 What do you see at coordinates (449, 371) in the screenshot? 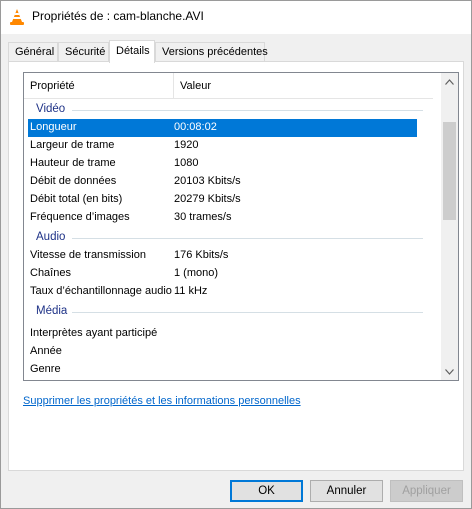
I see `scroll-down-icon` at bounding box center [449, 371].